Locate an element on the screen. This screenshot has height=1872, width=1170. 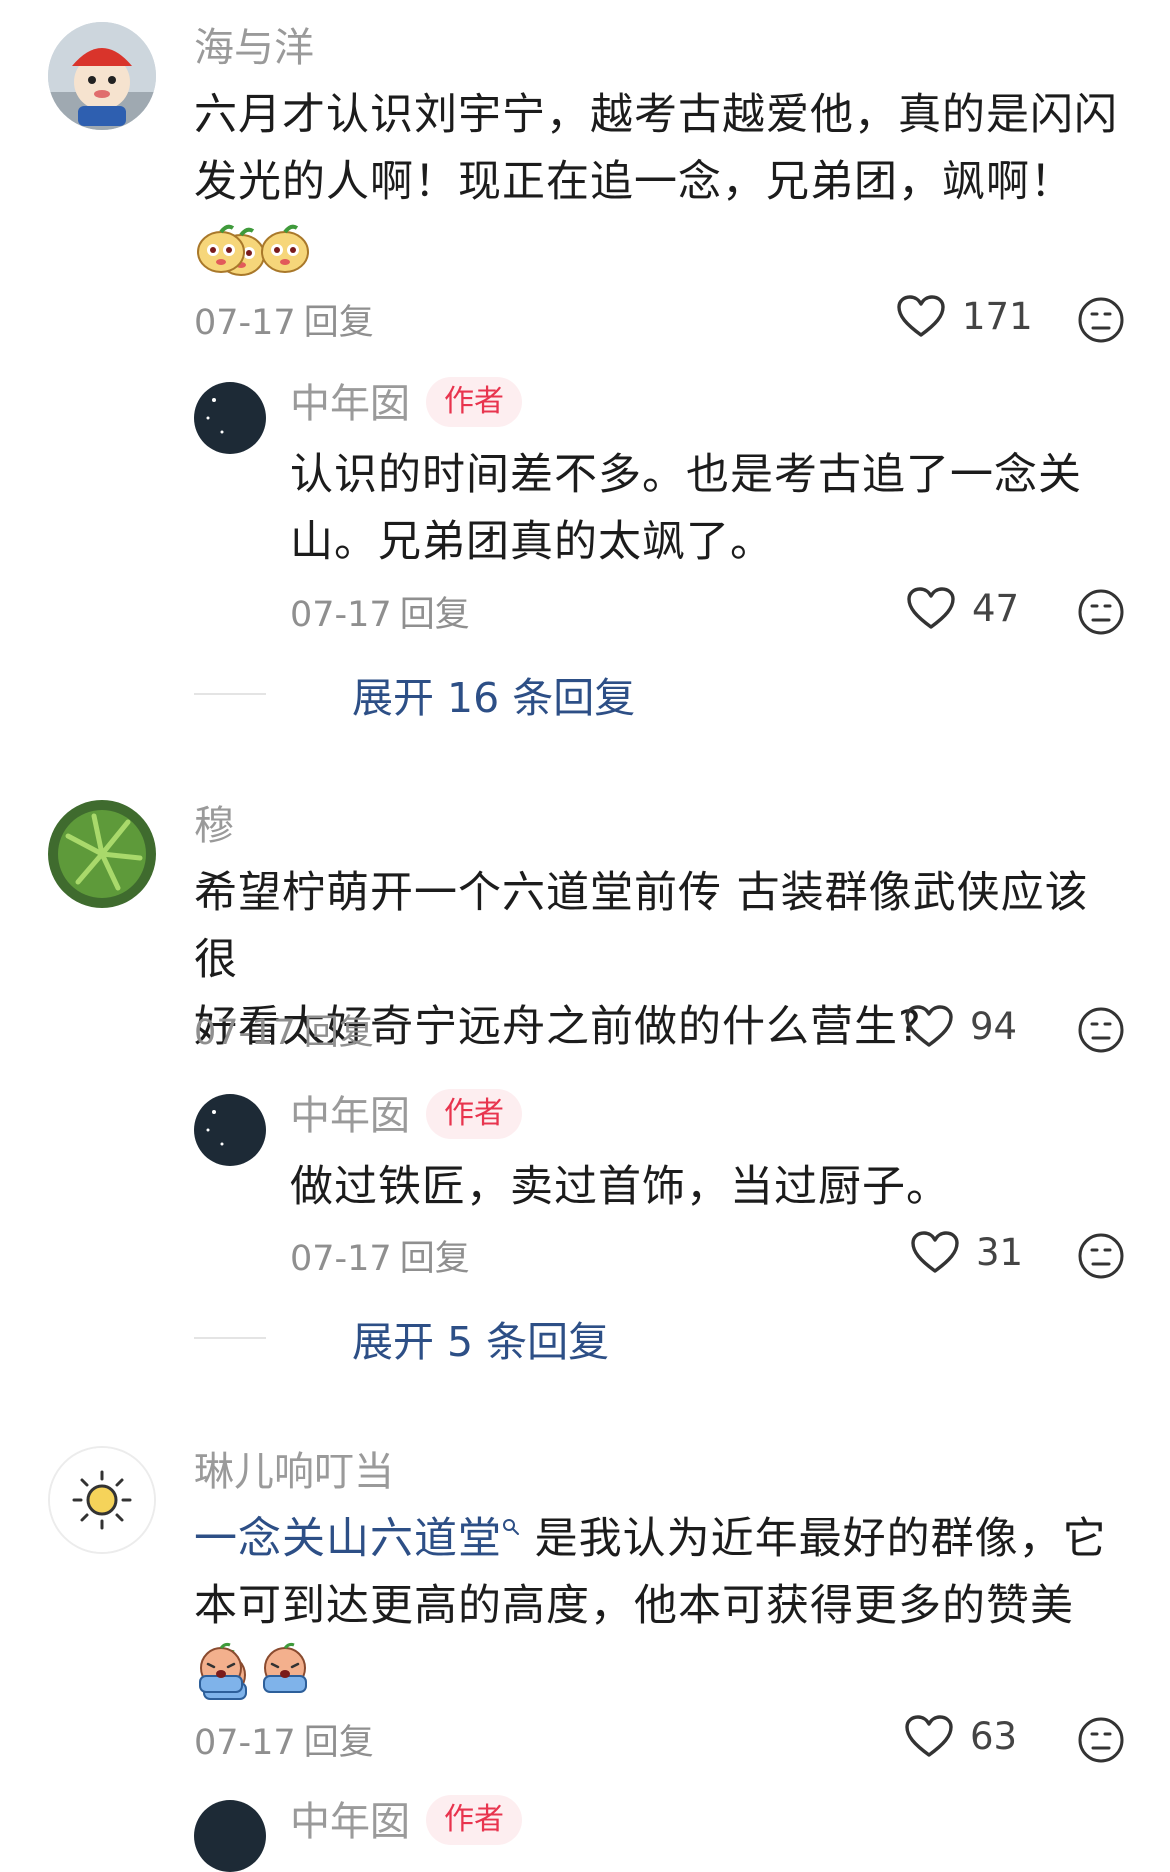
like-button: 31 is located at coordinates (966, 1252).